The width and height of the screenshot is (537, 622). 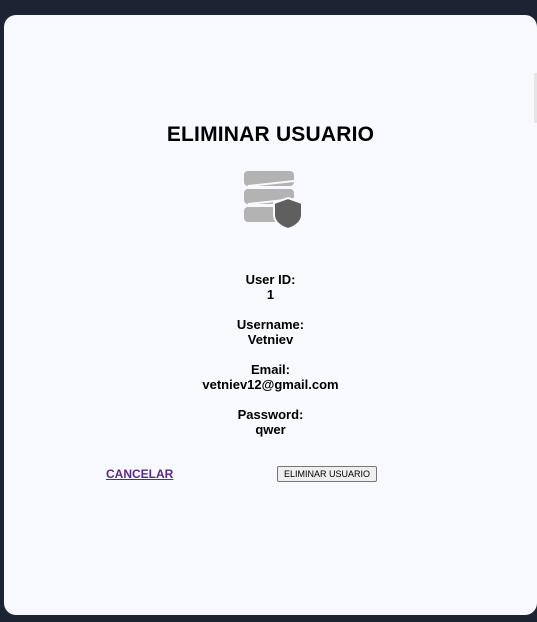 I want to click on user-id-field: User ID: 1, so click(x=270, y=287).